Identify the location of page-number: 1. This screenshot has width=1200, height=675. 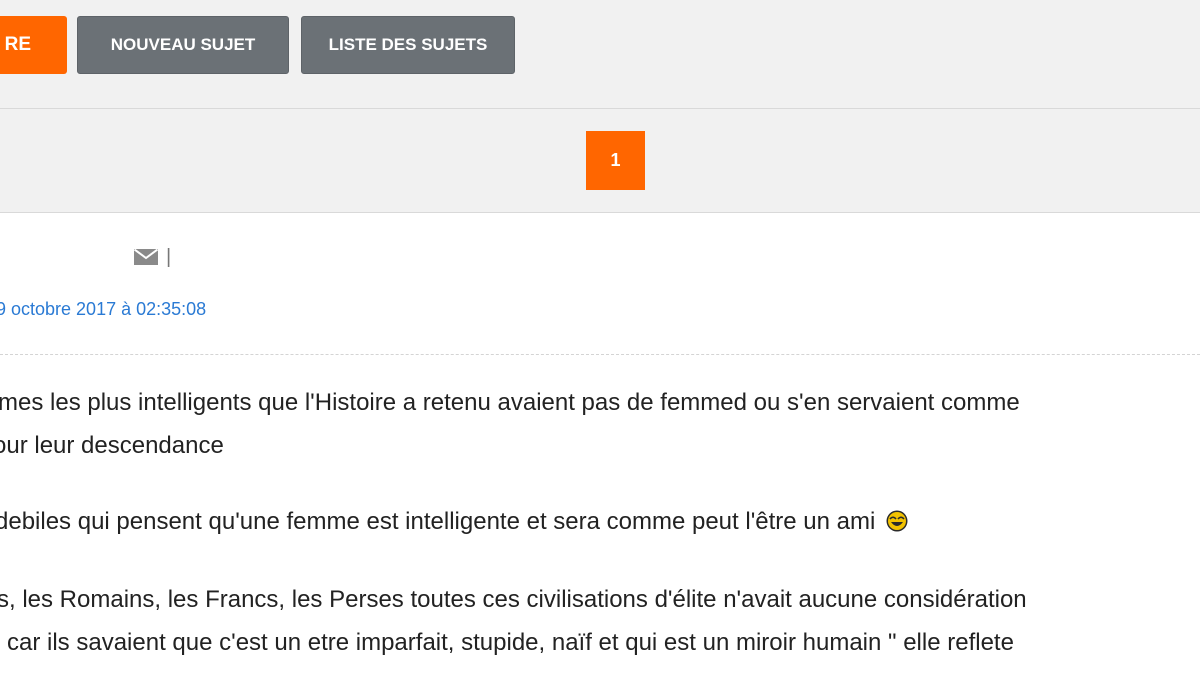
(615, 160).